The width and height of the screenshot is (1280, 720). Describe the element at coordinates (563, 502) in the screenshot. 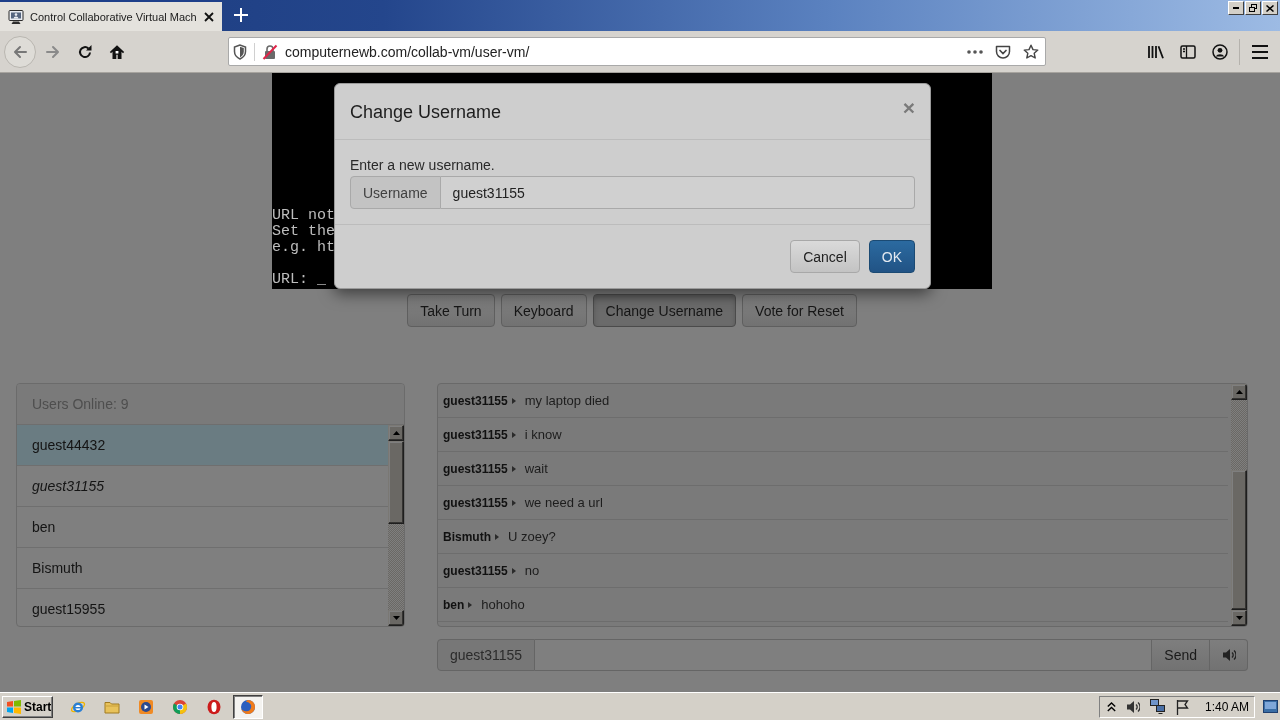

I see `chat-message-text: we need a url` at that location.